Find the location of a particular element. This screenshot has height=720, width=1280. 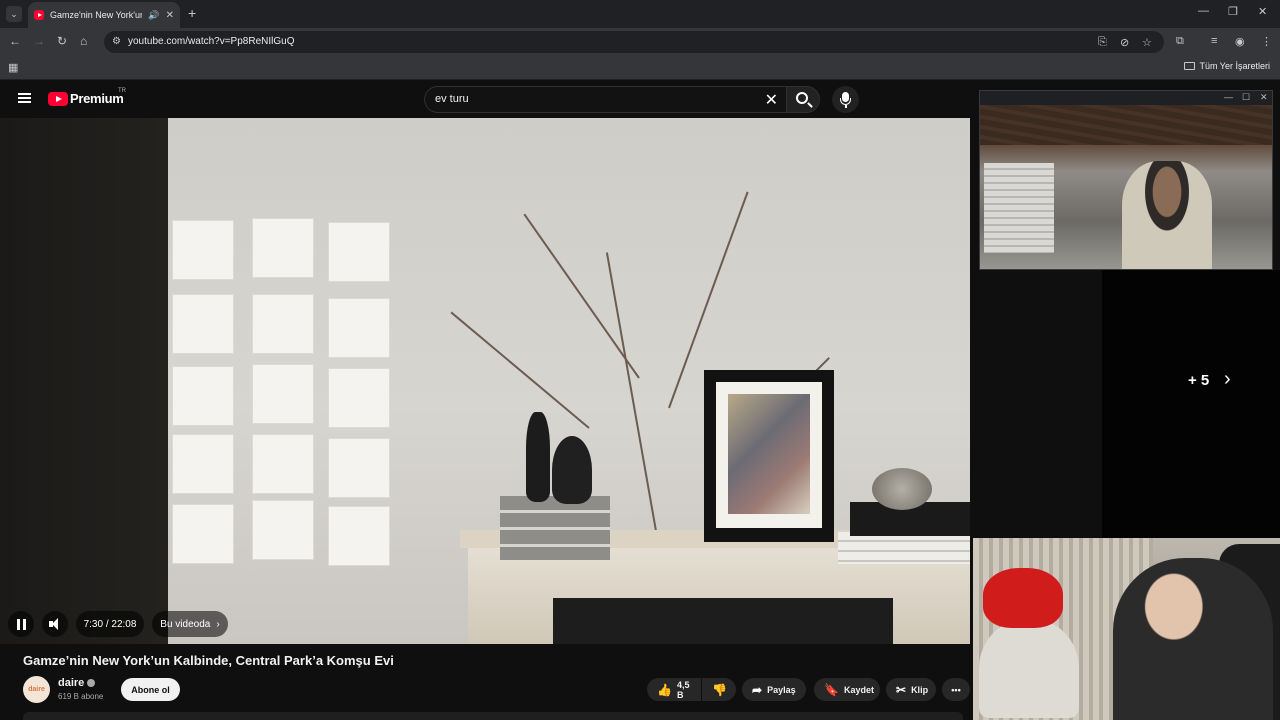

voice-search-button is located at coordinates (845, 99).